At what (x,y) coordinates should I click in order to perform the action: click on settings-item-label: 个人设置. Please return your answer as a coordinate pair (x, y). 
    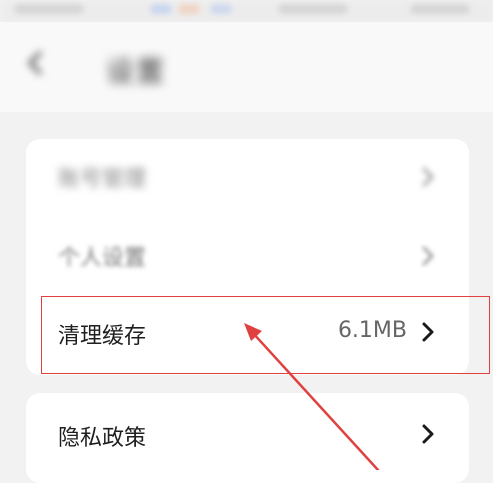
    Looking at the image, I should click on (102, 258).